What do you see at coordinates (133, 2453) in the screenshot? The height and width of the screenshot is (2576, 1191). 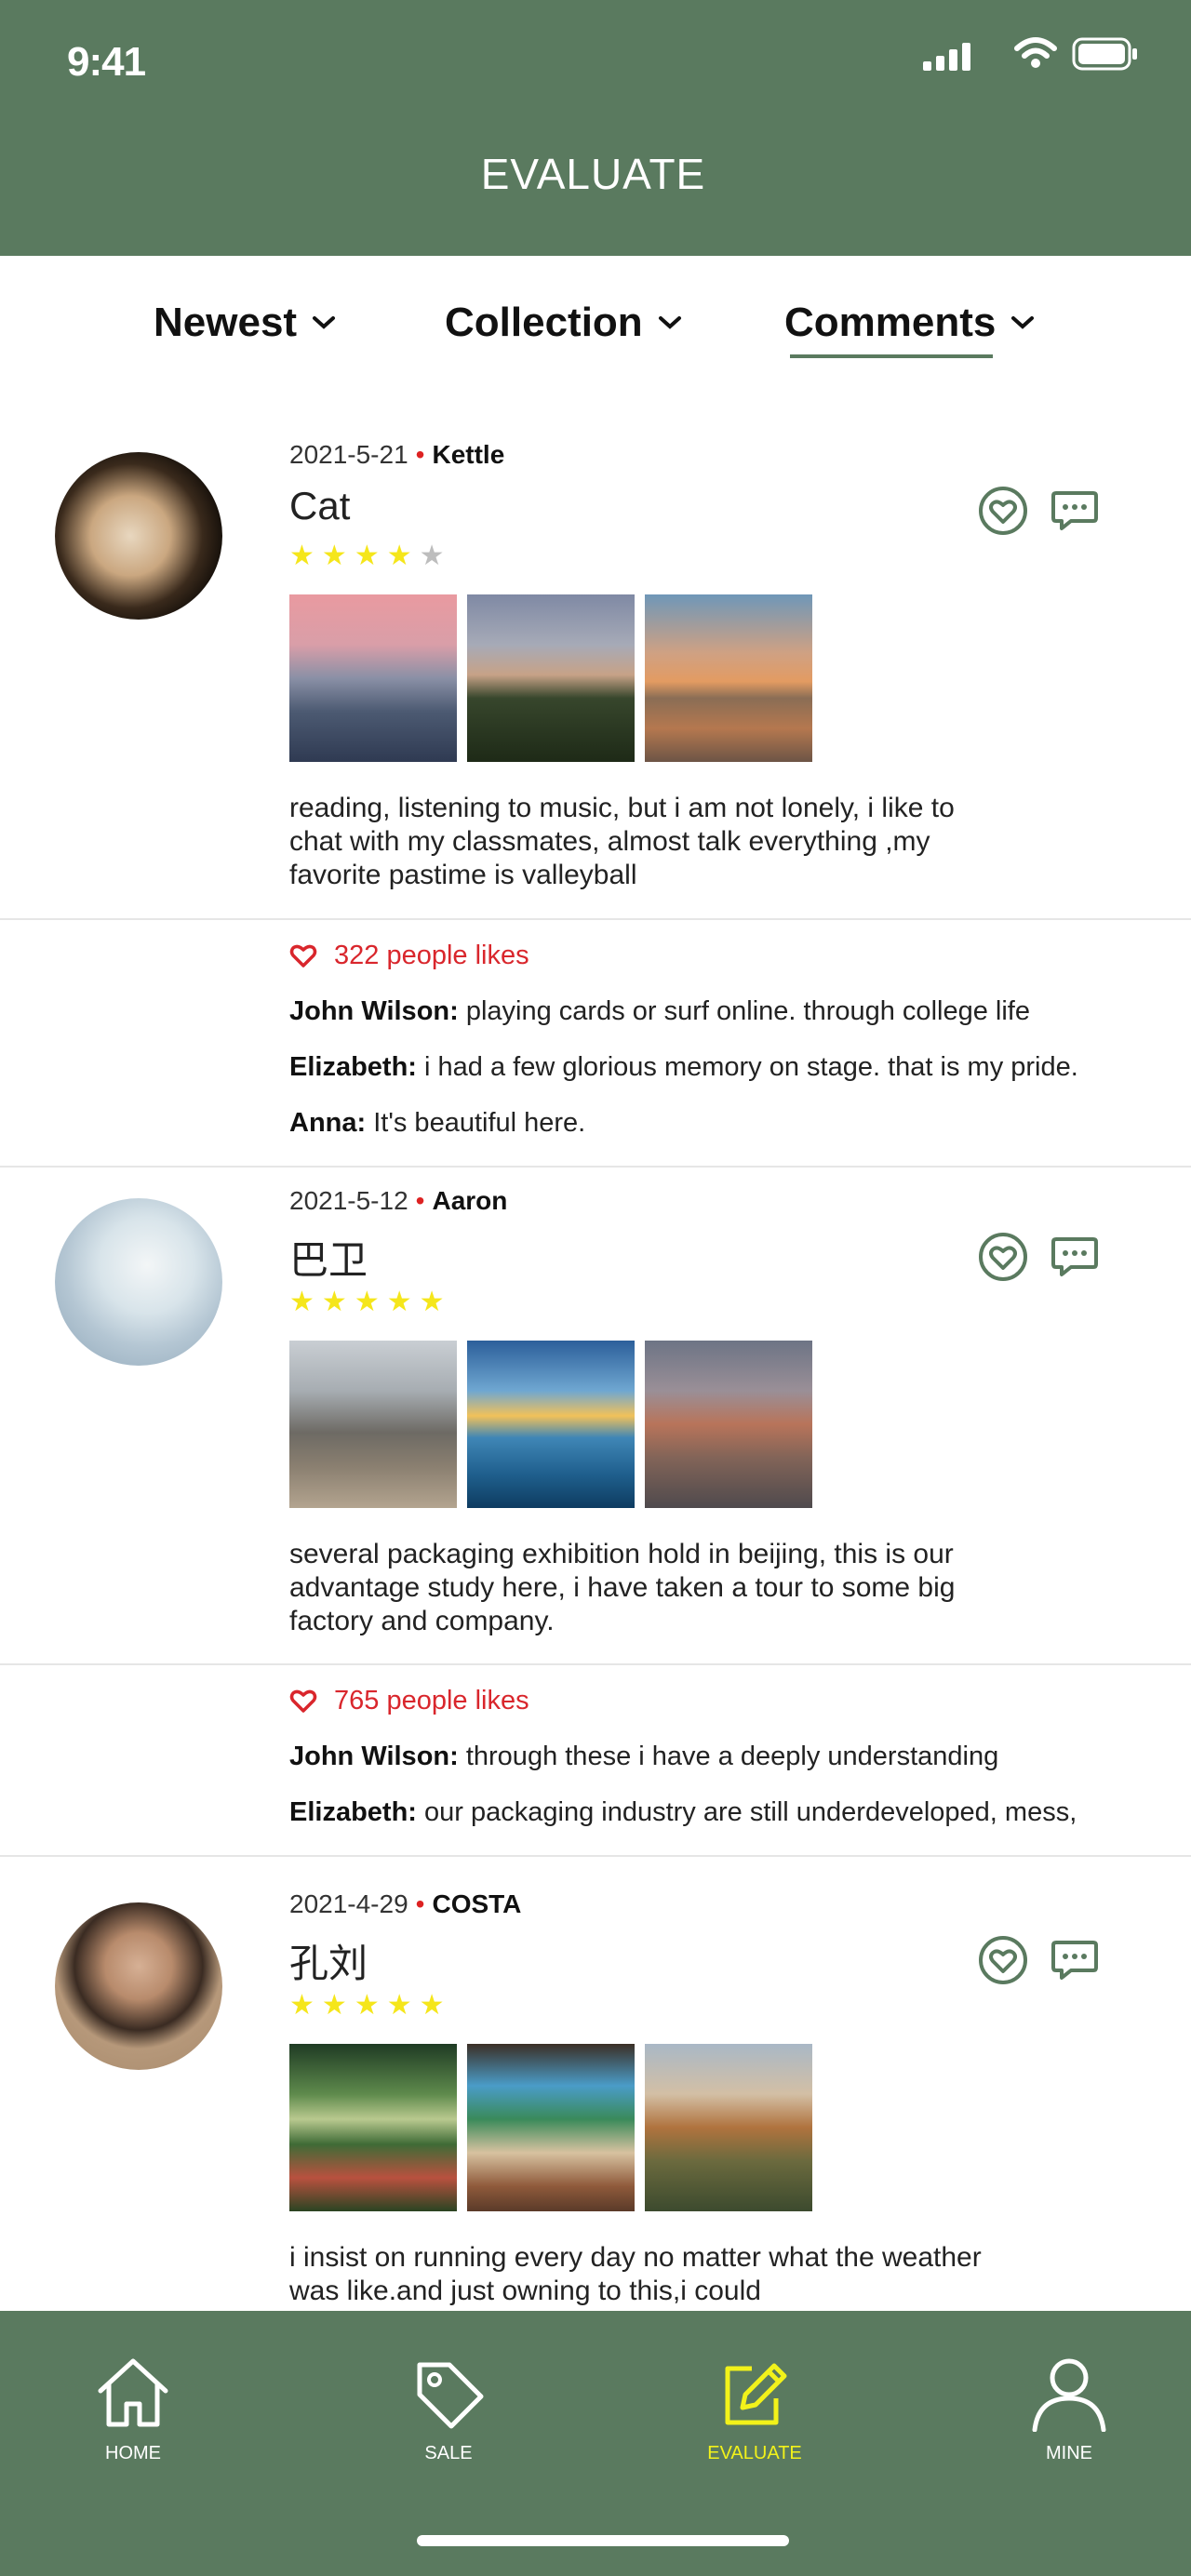 I see `tabbar-label: HOME` at bounding box center [133, 2453].